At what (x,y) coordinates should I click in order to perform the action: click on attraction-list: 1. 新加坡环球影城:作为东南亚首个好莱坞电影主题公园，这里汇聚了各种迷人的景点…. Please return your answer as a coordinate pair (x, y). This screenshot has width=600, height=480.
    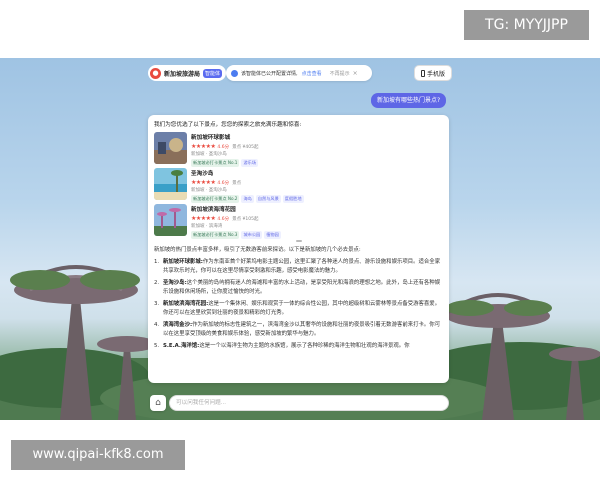
    Looking at the image, I should click on (298, 304).